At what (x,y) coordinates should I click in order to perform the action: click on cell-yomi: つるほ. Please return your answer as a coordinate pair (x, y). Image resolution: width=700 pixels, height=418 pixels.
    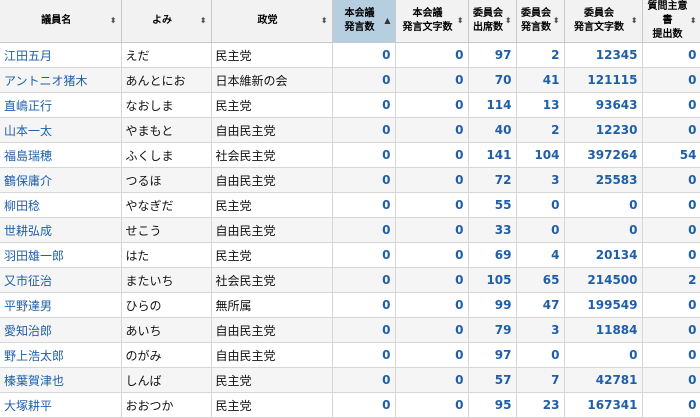
    Looking at the image, I should click on (166, 180).